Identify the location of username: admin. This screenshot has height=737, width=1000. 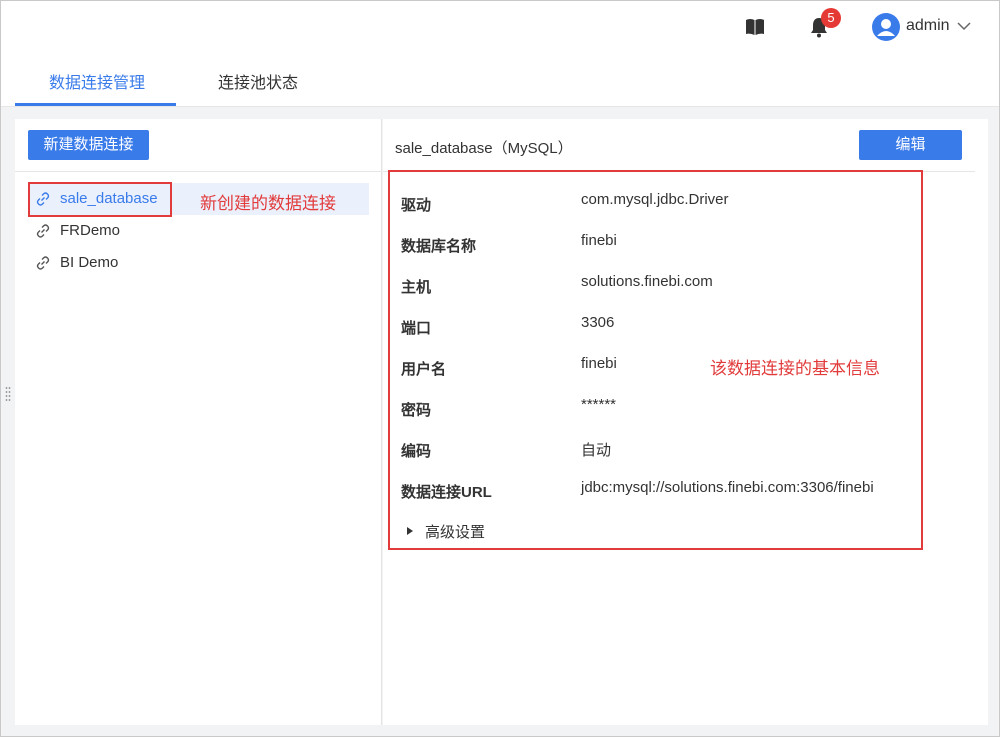
(928, 26).